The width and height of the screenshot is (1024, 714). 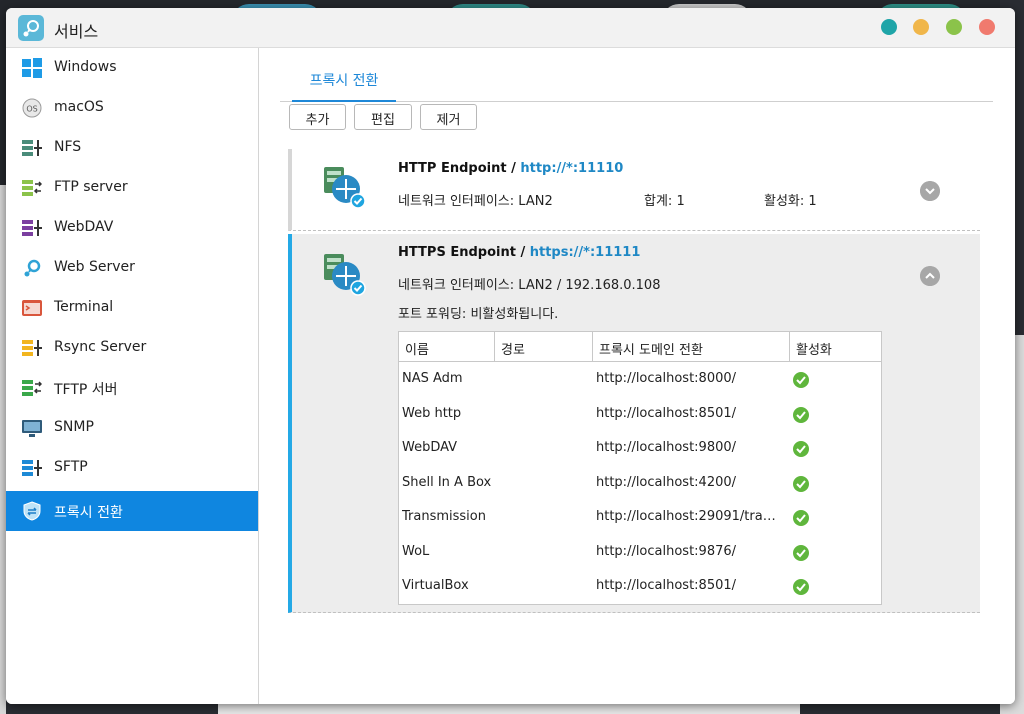 I want to click on table-row: VirtualBox http://localhost:8501/, so click(x=640, y=588).